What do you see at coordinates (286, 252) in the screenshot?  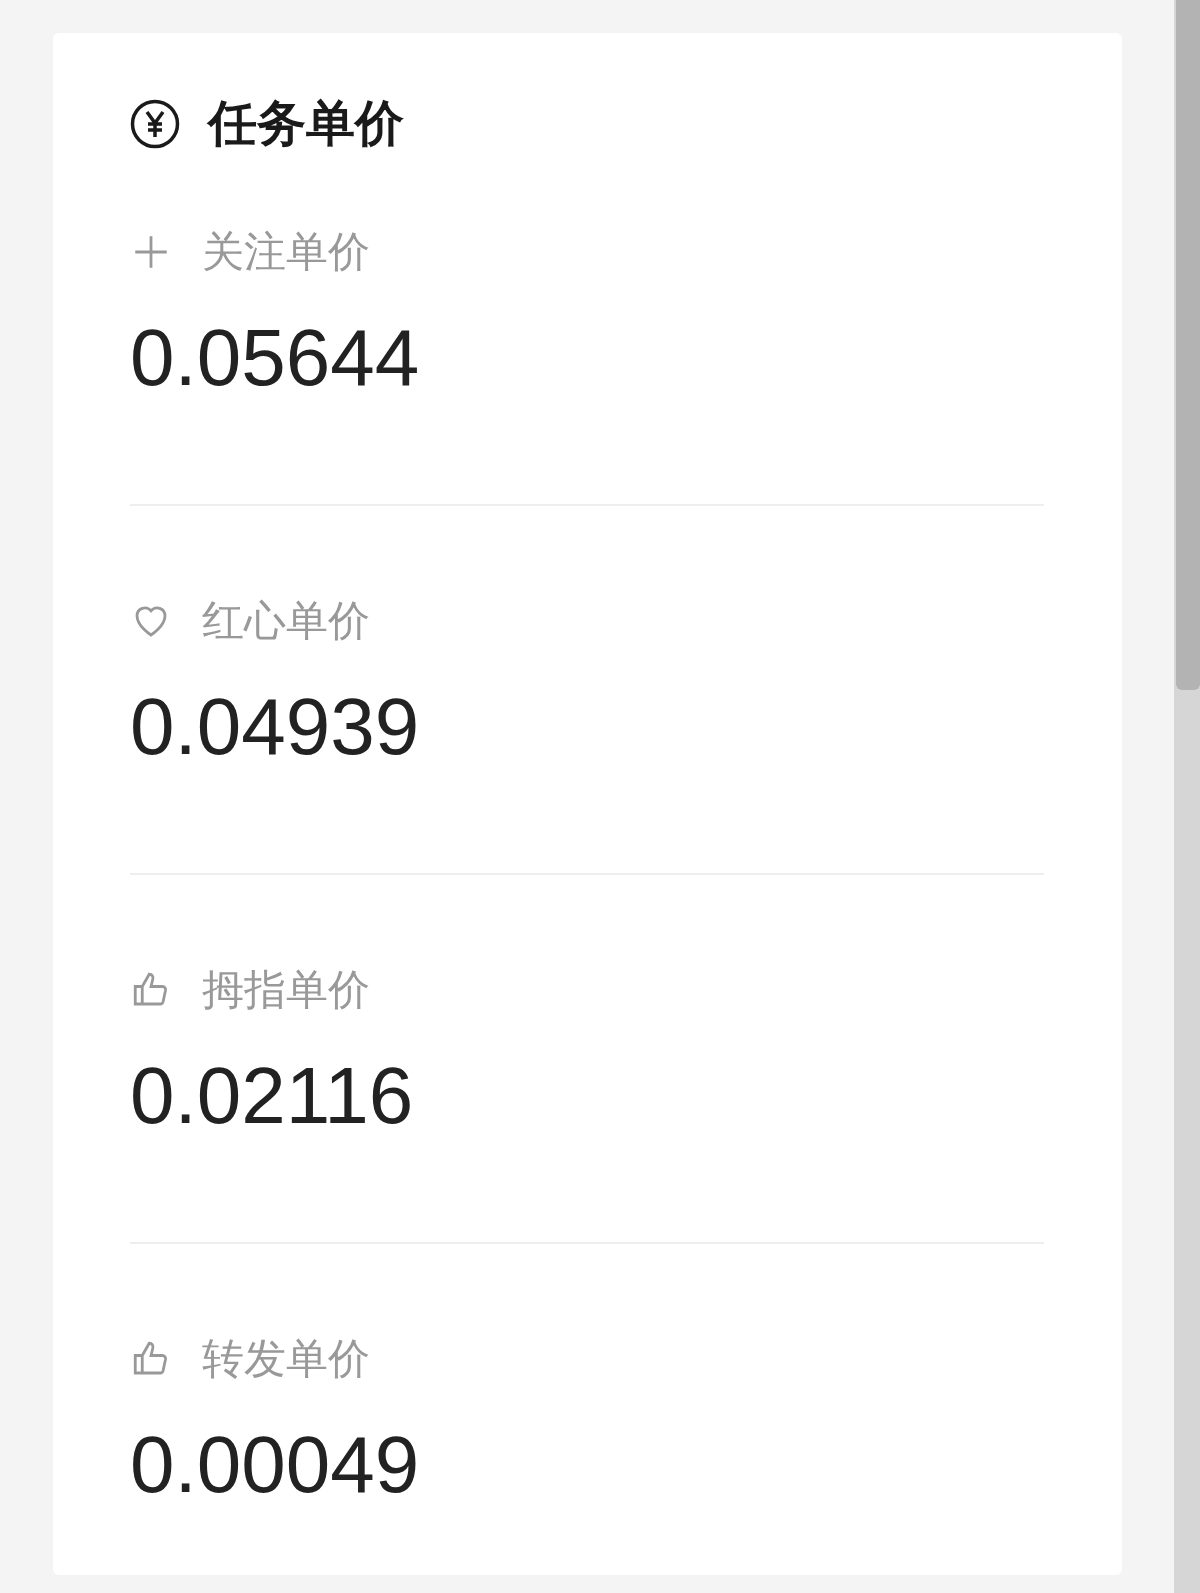 I see `price-label: 关注单价` at bounding box center [286, 252].